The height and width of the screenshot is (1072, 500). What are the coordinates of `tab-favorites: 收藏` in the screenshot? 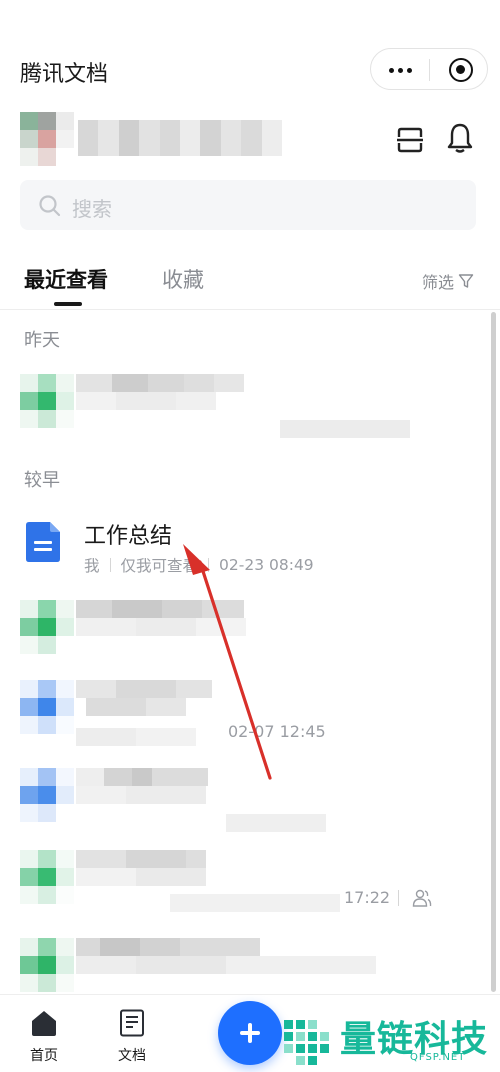 It's located at (183, 279).